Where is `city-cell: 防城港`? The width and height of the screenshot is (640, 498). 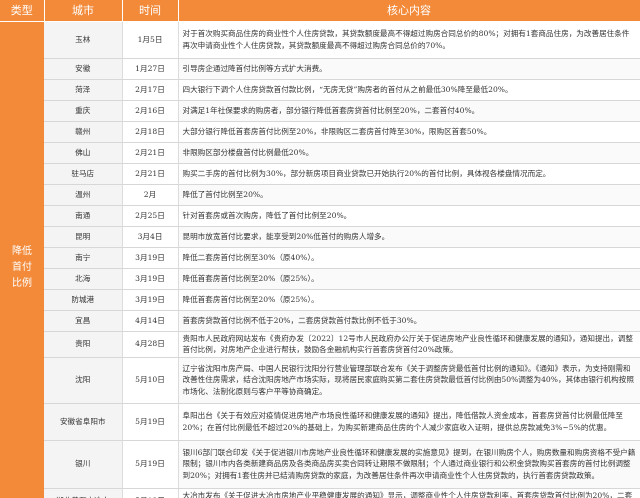
city-cell: 防城港 is located at coordinates (83, 299).